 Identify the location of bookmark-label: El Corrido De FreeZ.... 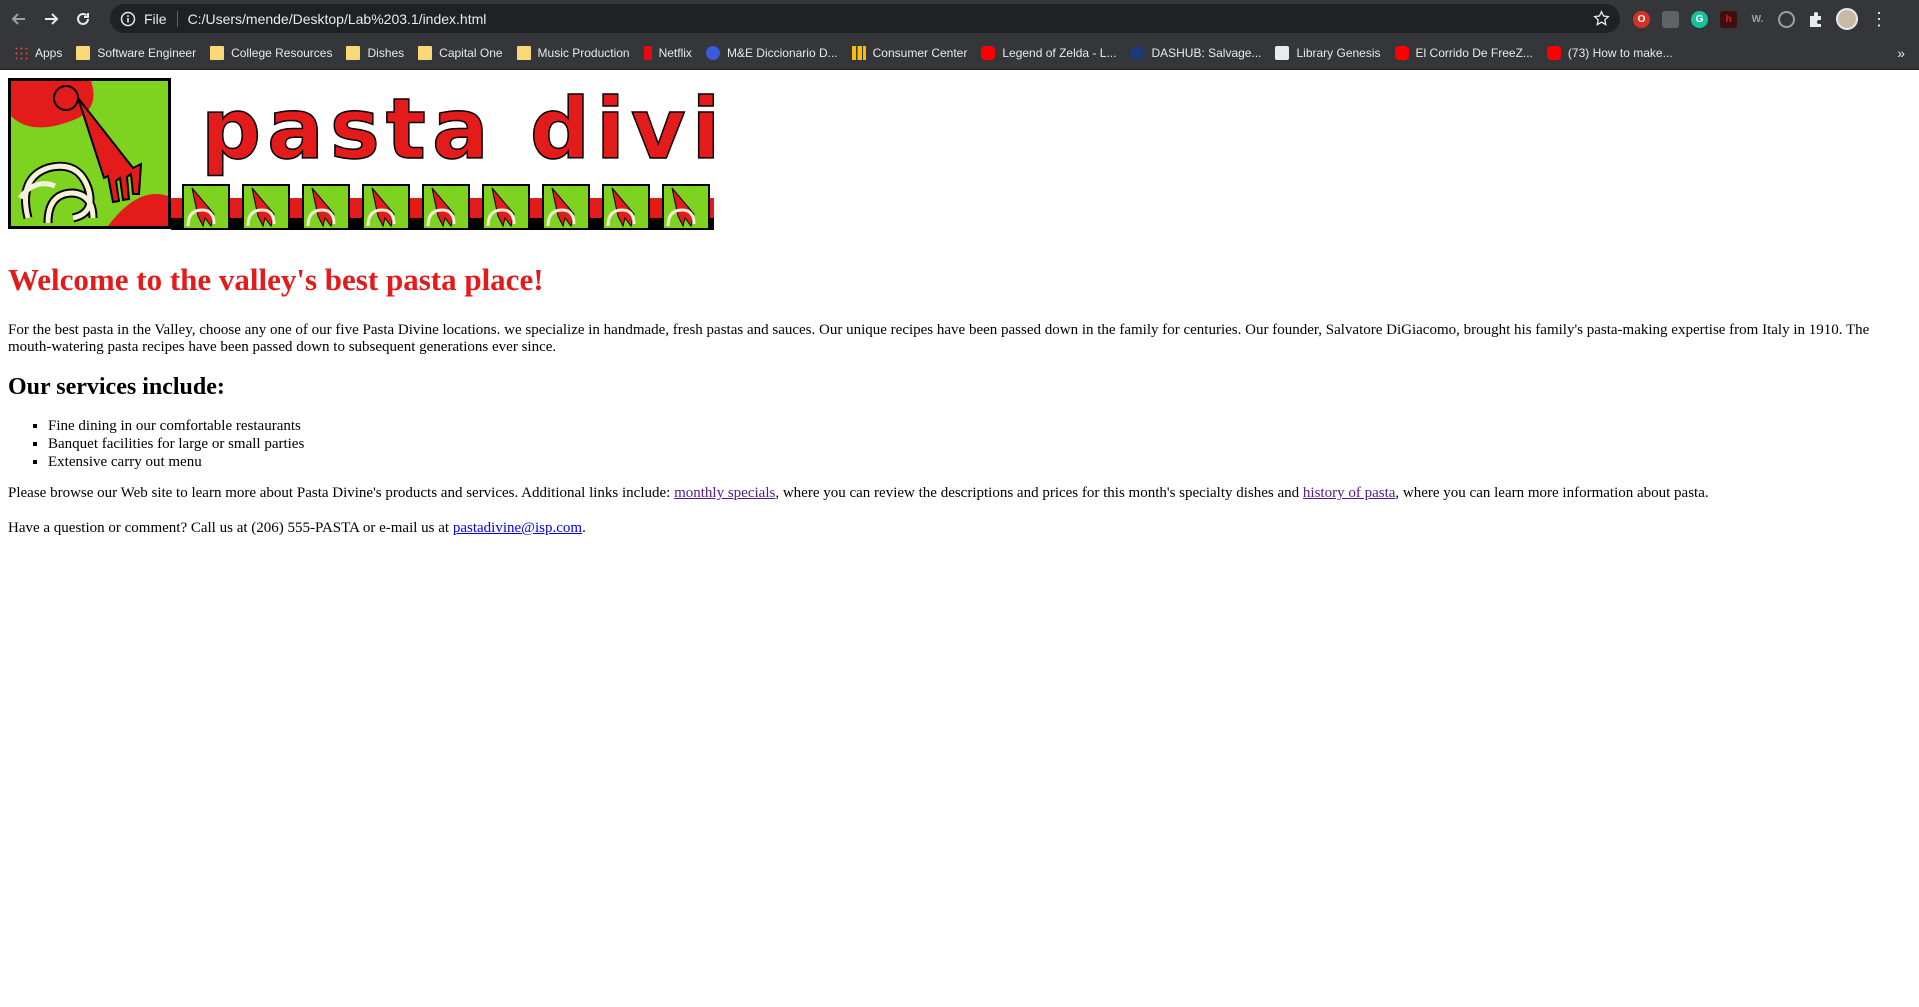
(1474, 53).